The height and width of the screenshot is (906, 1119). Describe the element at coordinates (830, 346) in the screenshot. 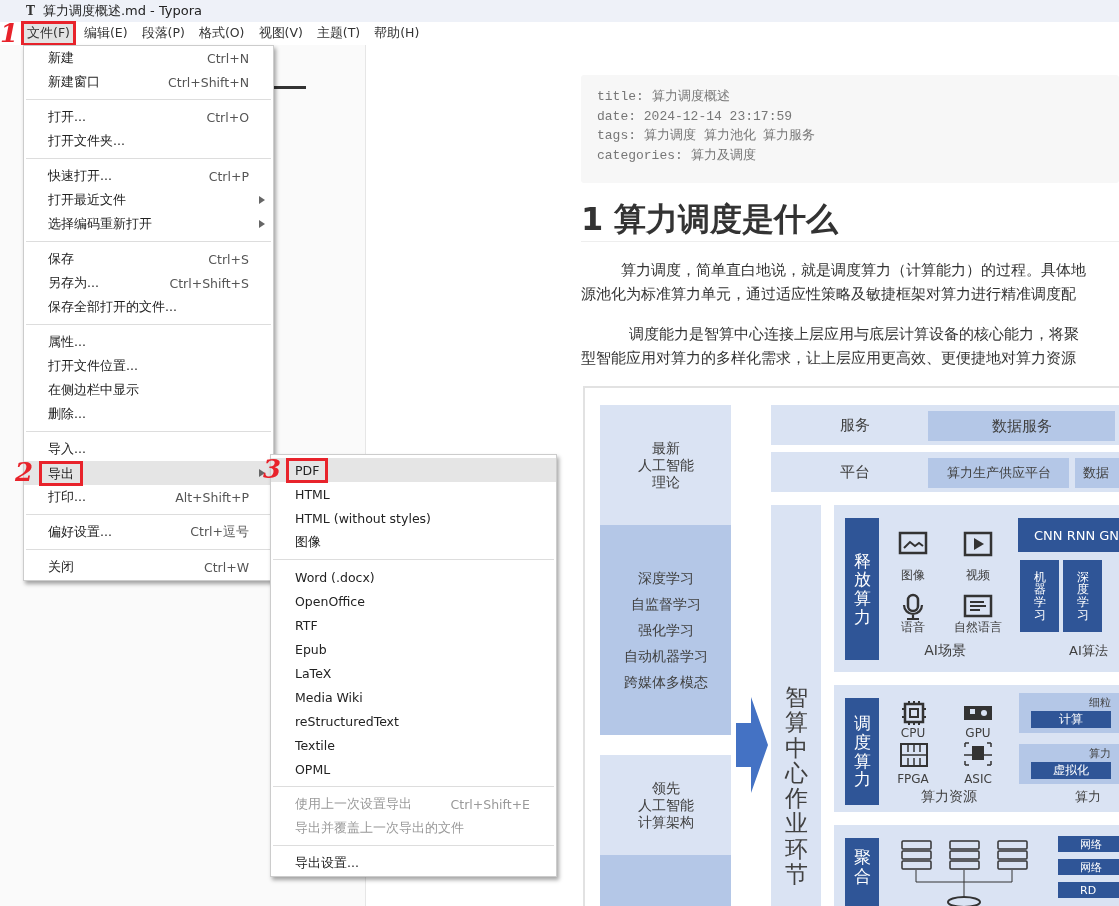

I see `paragraph: 调度能力是智算中心连接上层应用与底层计算设备的核心能力，将聚 型智能应用对算力的多样化需求，让上层应用更高效、更便捷地对算力资源` at that location.